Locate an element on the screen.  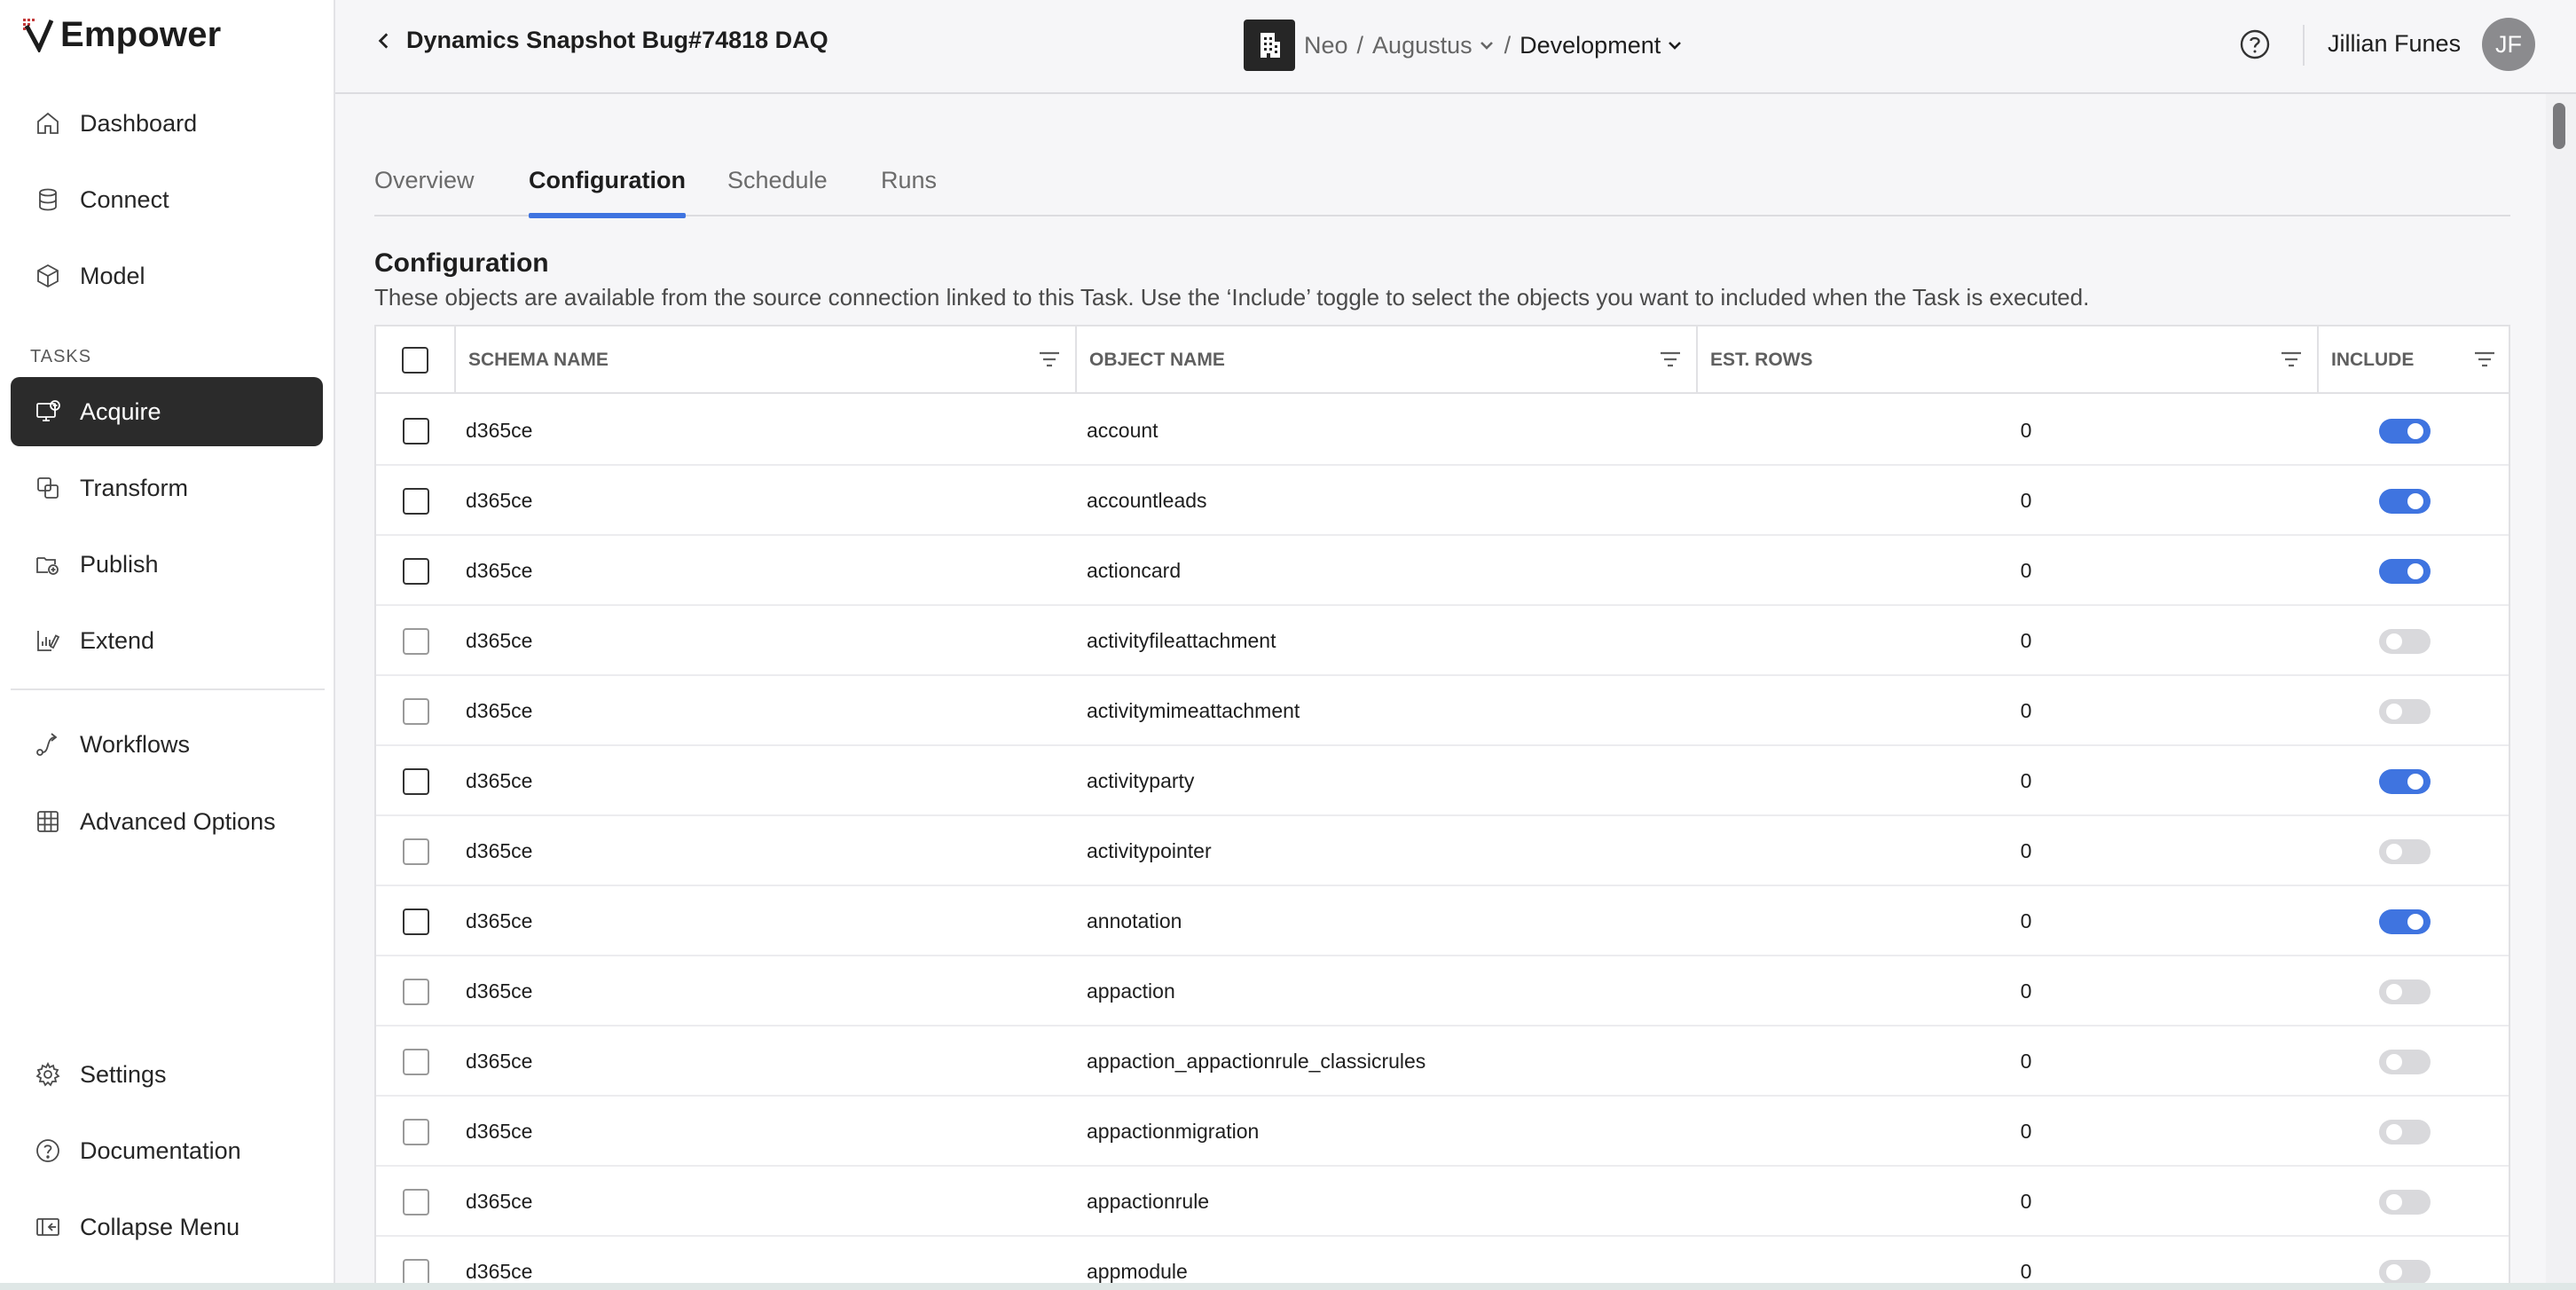
avatar: JF is located at coordinates (2508, 44).